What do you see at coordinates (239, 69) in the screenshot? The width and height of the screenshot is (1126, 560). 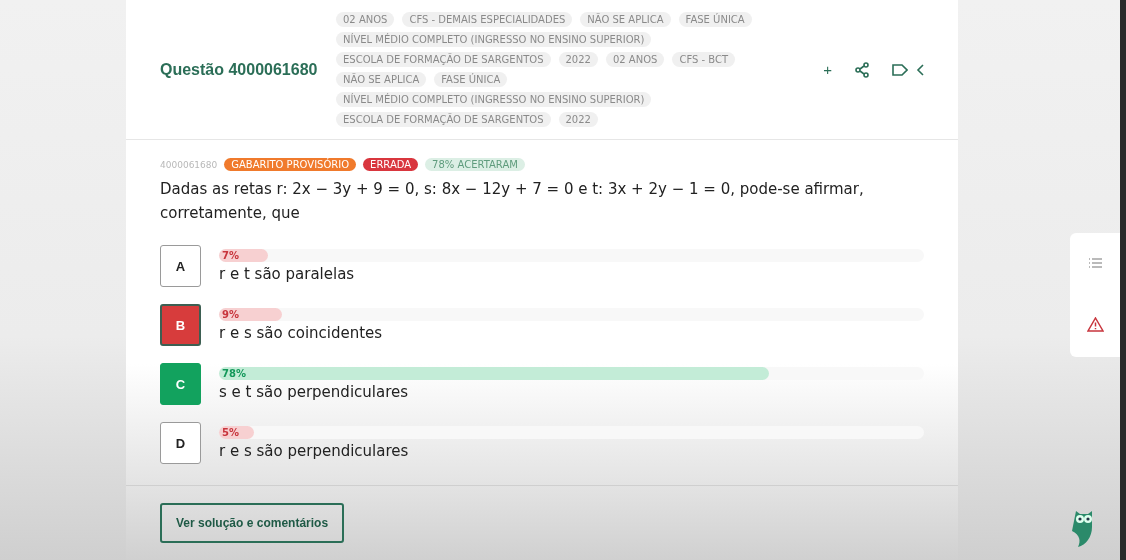 I see `question-title: Questão 4000061680` at bounding box center [239, 69].